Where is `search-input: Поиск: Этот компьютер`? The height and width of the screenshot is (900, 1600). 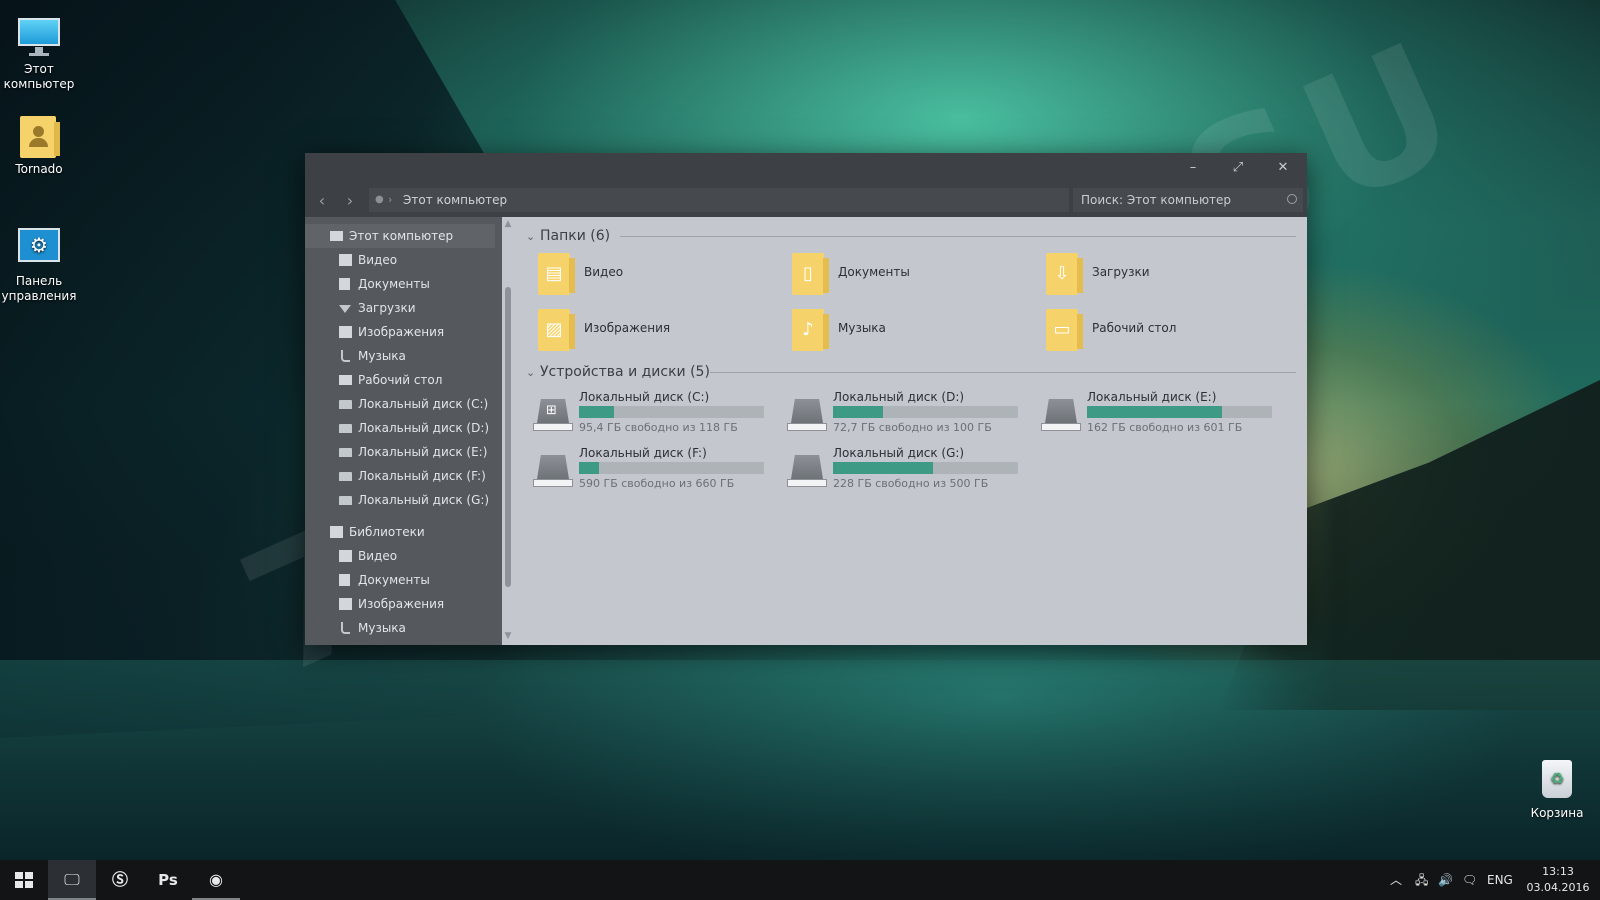
search-input: Поиск: Этот компьютер is located at coordinates (1188, 200).